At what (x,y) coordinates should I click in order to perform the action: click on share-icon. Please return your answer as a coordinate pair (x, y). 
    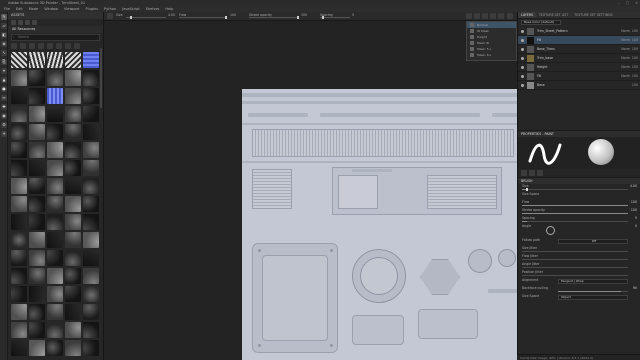
    Looking at the image, I should click on (510, 16).